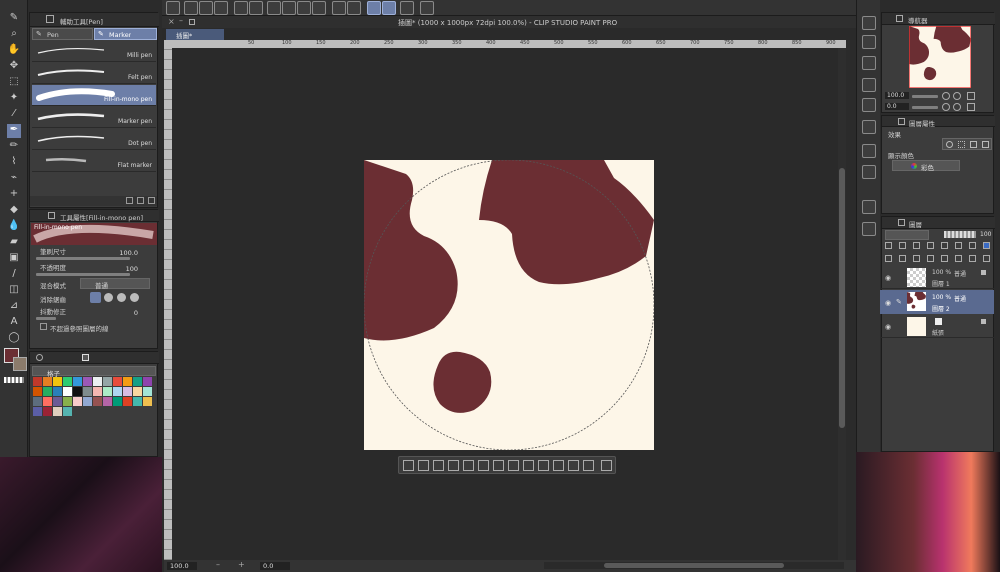  What do you see at coordinates (289, 8) in the screenshot?
I see `copy-icon` at bounding box center [289, 8].